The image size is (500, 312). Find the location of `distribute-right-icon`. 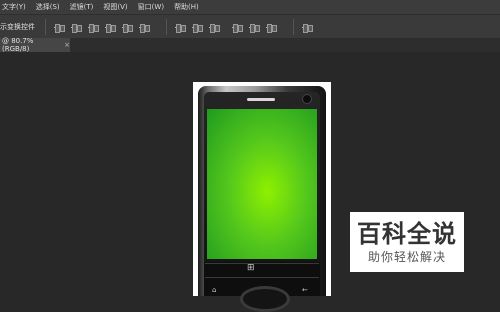

distribute-right-icon is located at coordinates (271, 27).